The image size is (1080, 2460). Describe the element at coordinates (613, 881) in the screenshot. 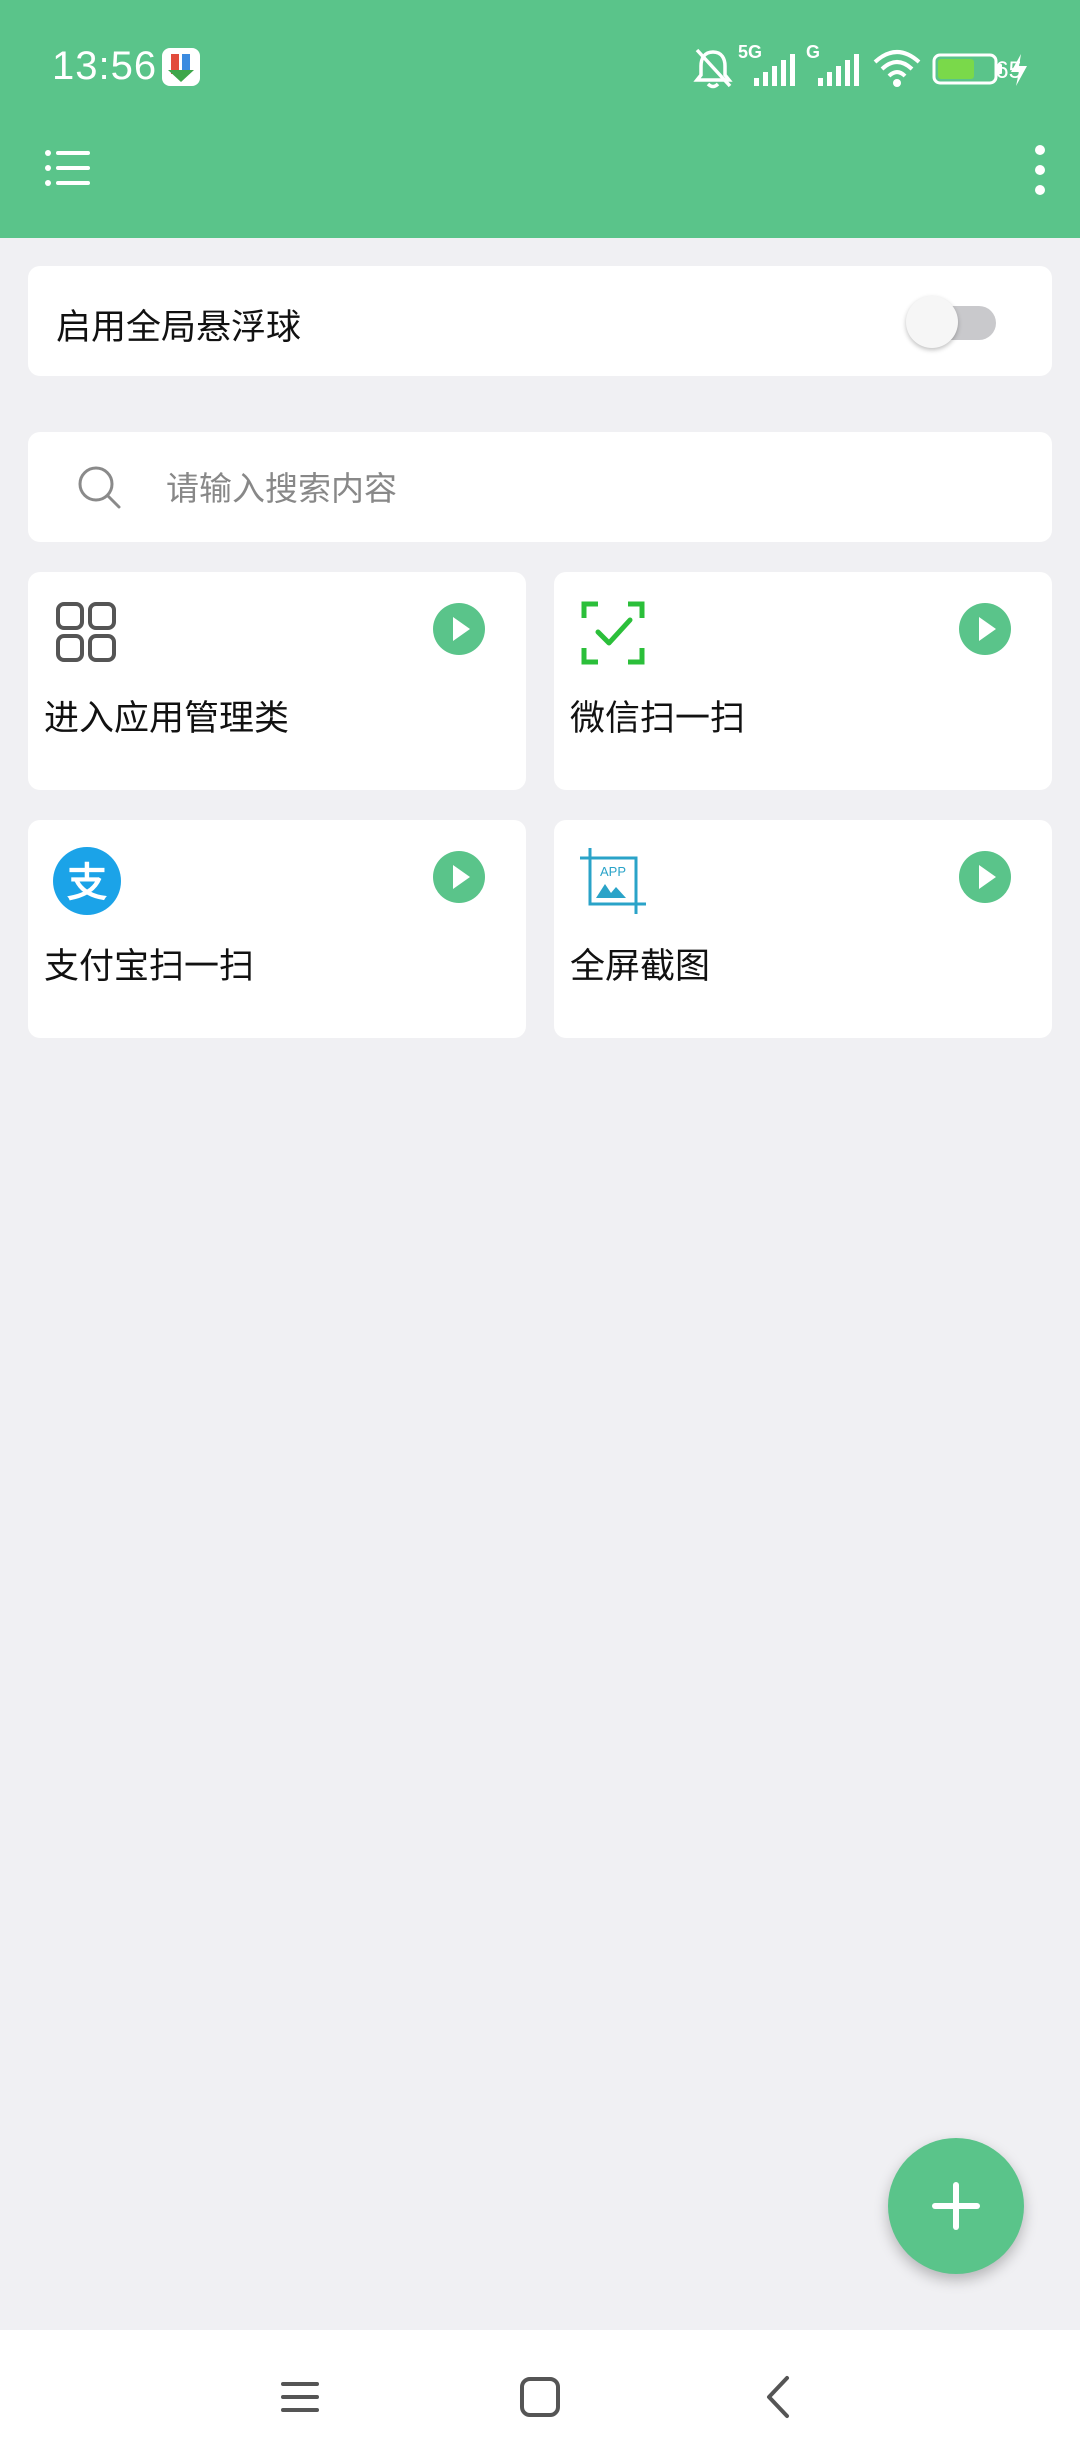

I see `screenshot-icon: APP` at that location.